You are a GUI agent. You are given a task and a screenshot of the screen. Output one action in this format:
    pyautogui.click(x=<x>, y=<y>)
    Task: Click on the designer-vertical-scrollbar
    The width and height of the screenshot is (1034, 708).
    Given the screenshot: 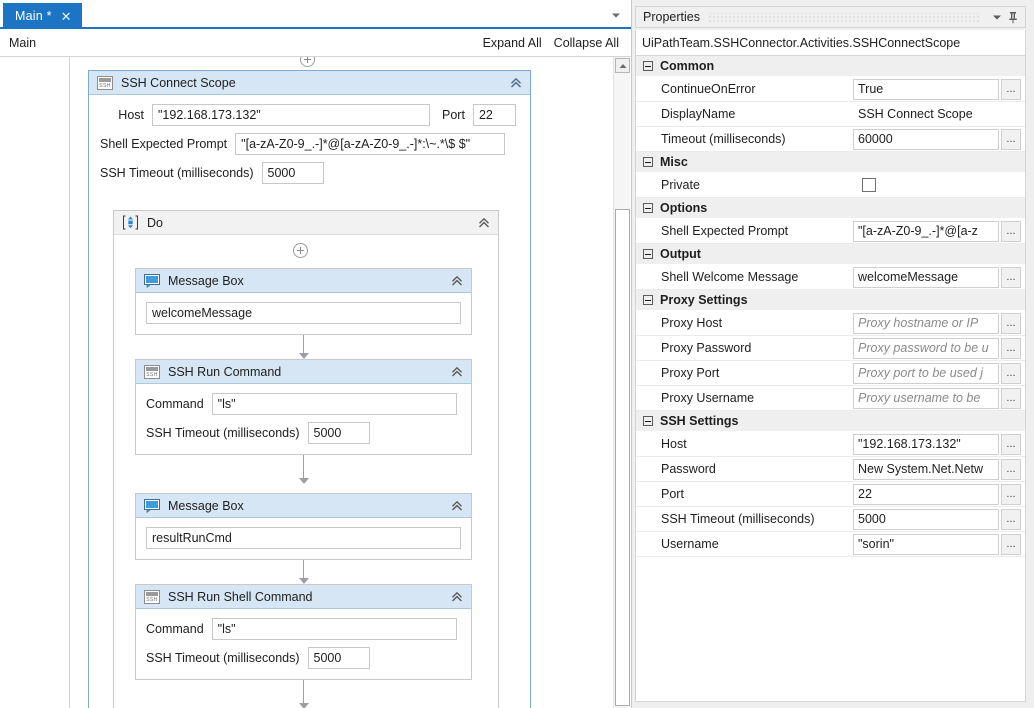 What is the action you would take?
    pyautogui.click(x=621, y=382)
    